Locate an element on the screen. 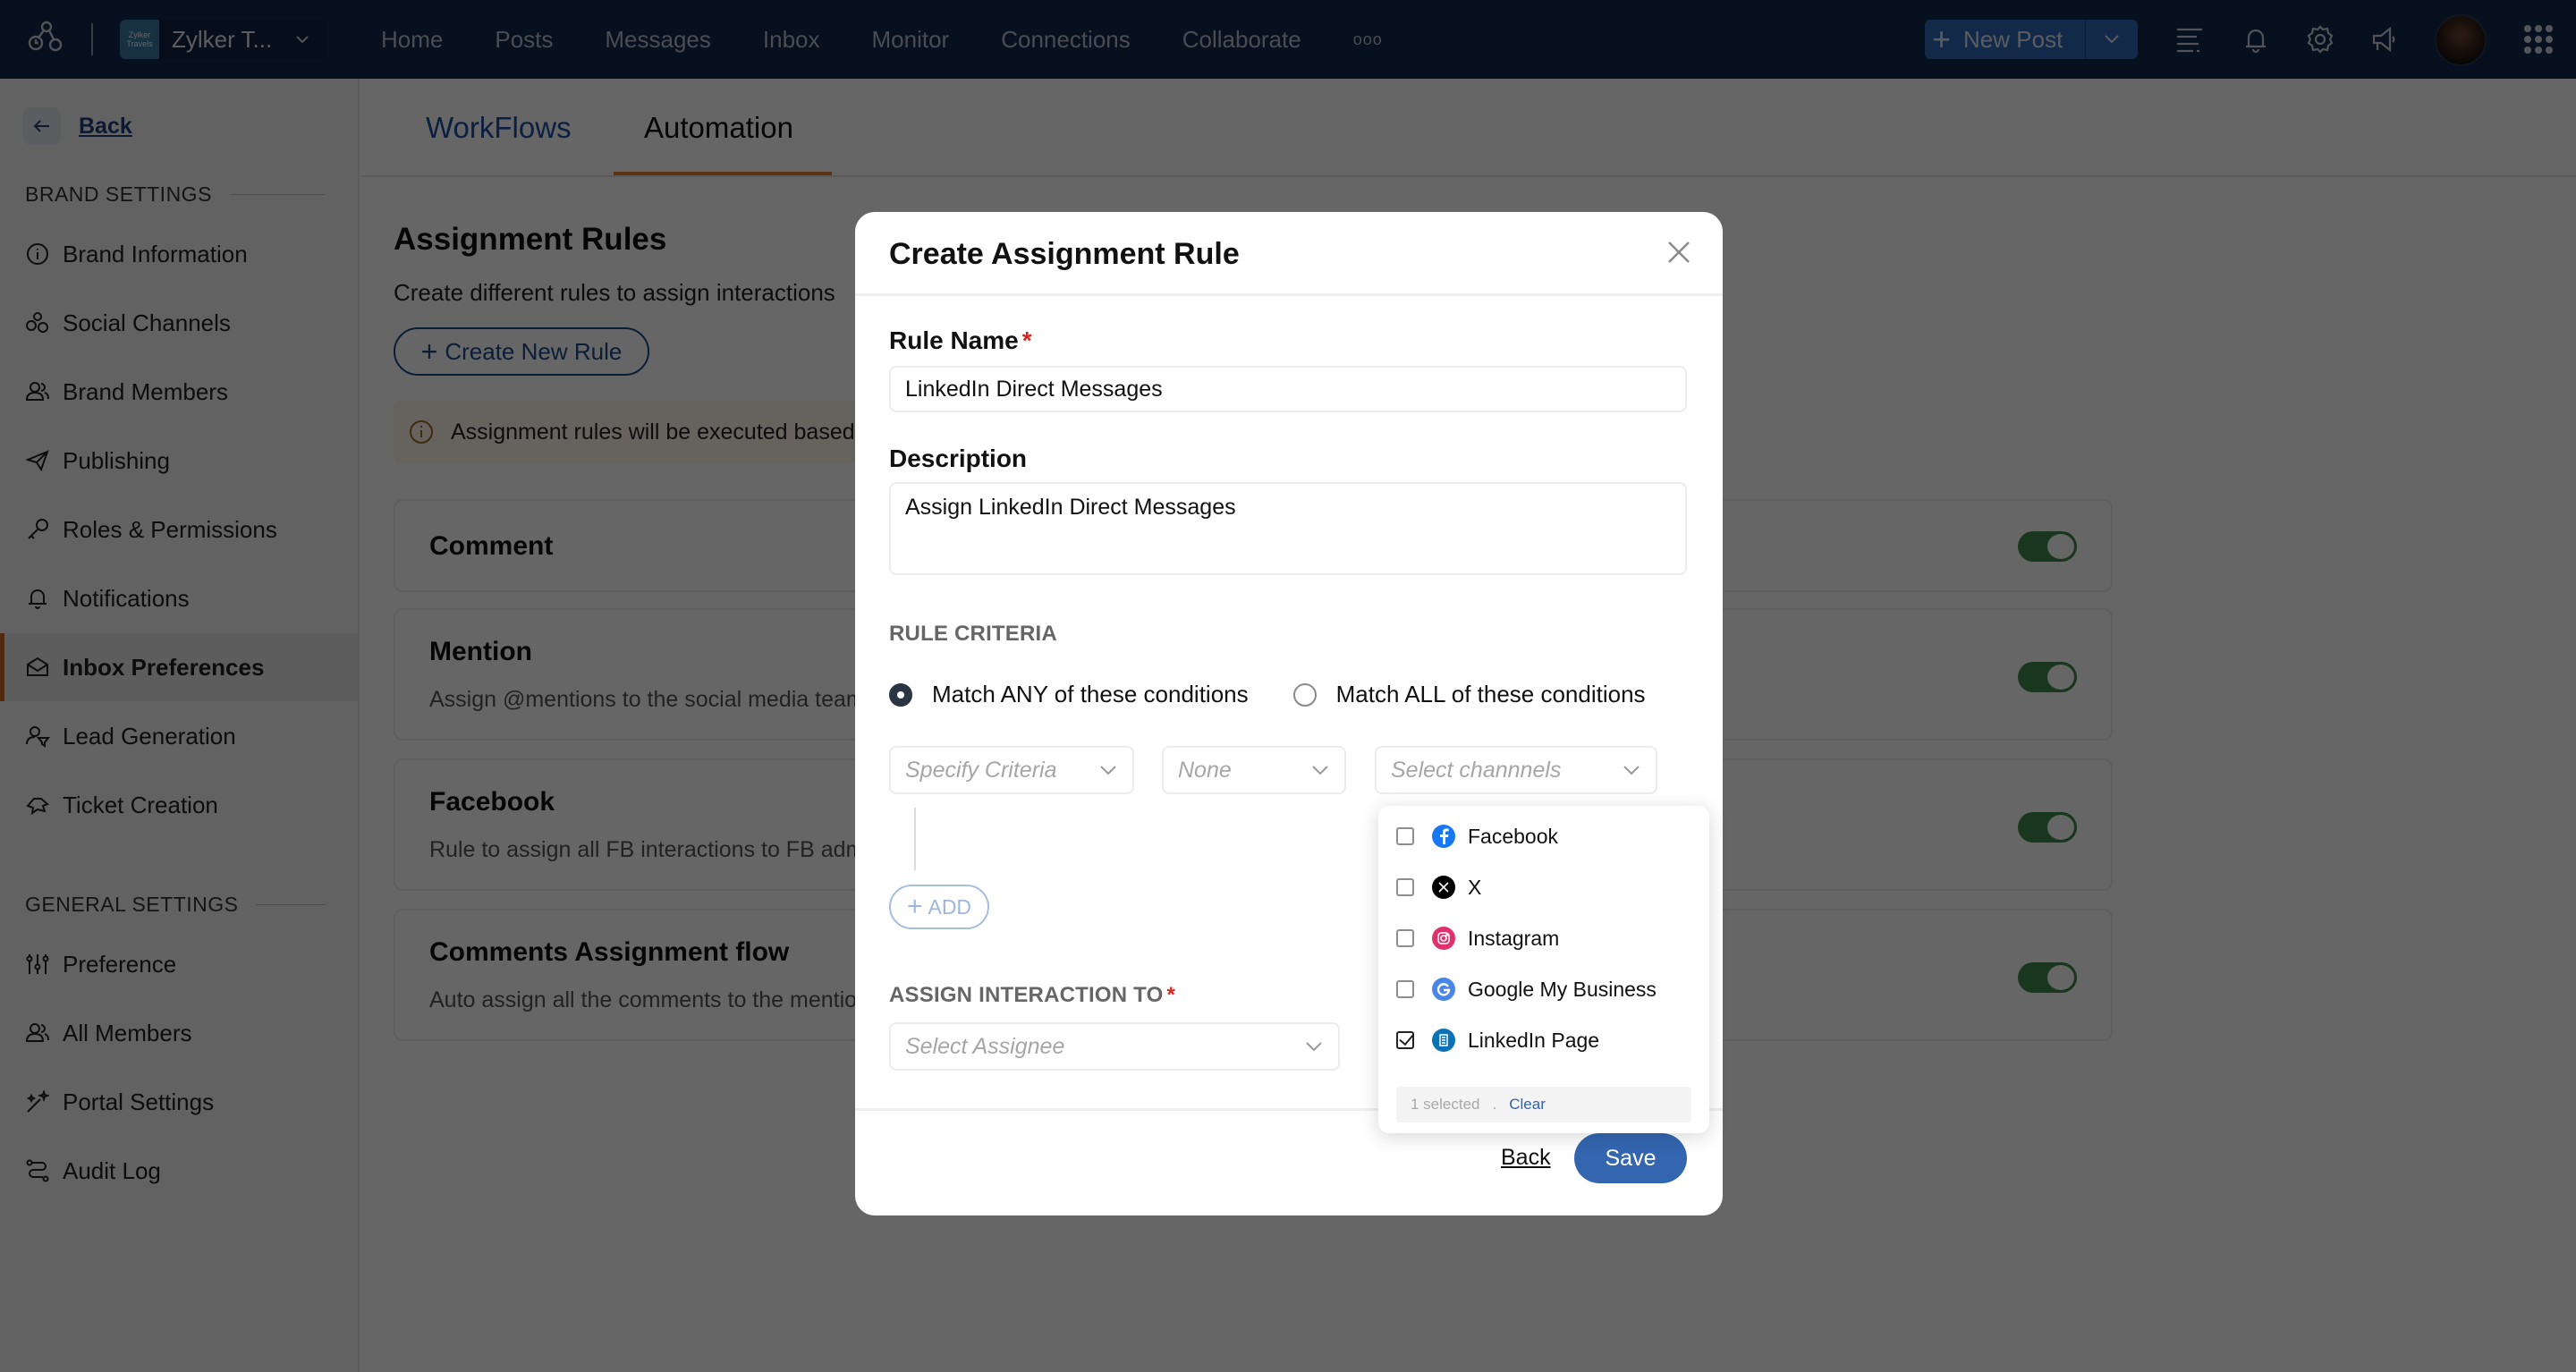  select-placeholder: None is located at coordinates (1205, 770).